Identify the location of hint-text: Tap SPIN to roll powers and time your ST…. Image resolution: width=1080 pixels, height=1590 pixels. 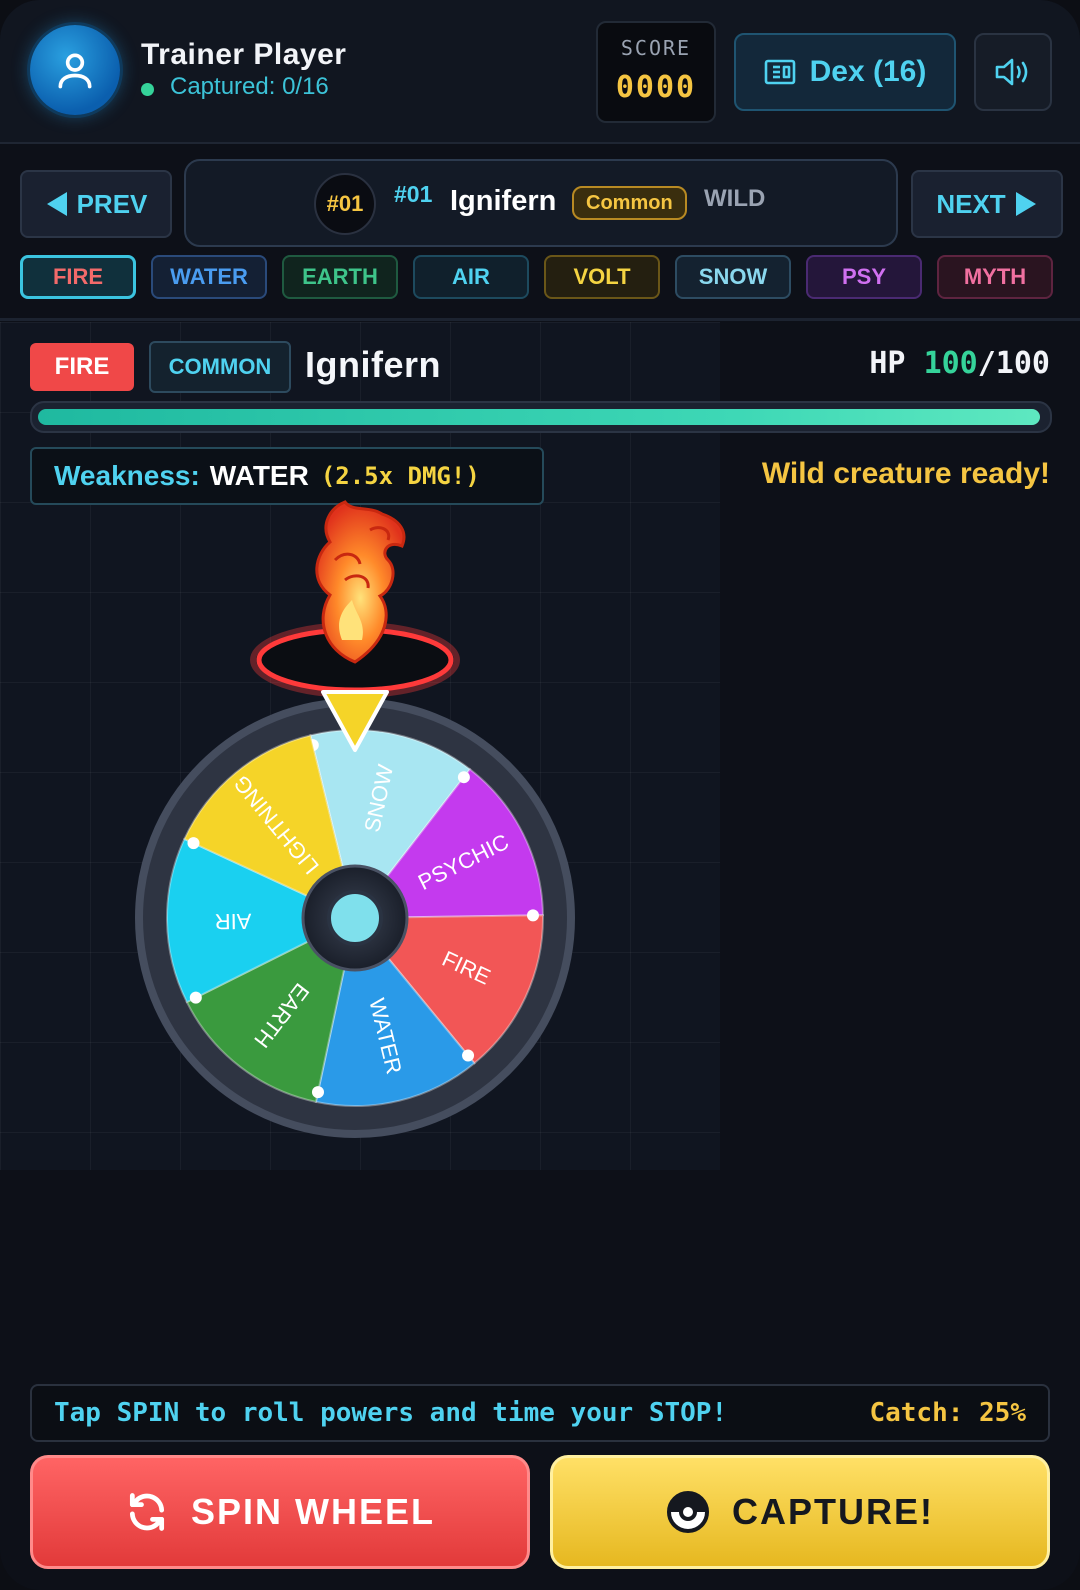
(391, 1413).